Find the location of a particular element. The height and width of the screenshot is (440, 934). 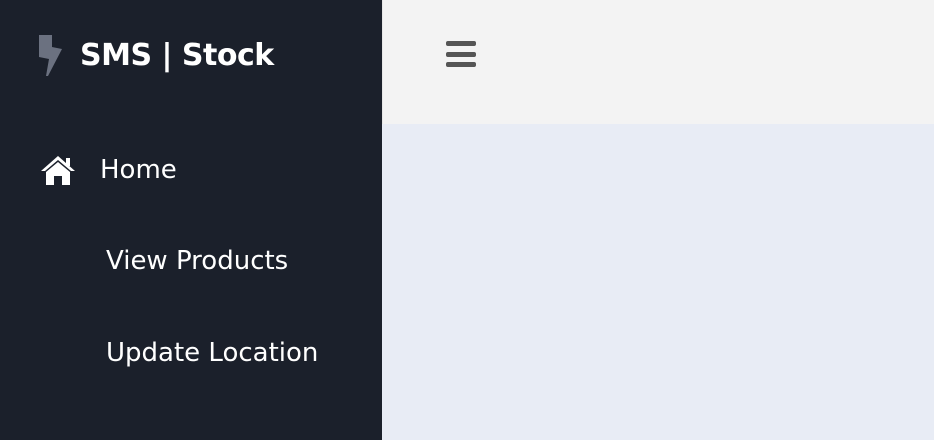

sidebar-item-label: Update Location is located at coordinates (212, 353).